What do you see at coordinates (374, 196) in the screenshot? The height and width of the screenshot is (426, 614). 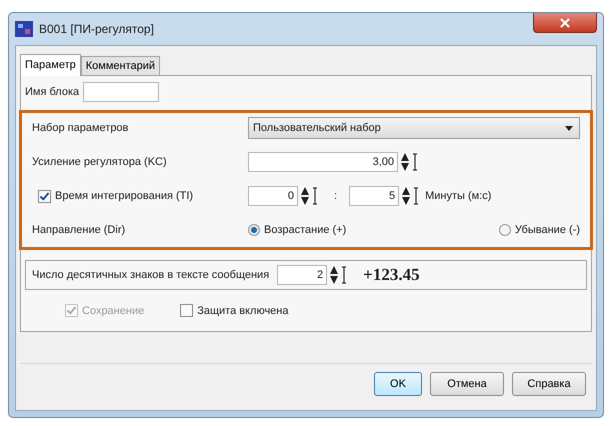 I see `input-field: 5` at bounding box center [374, 196].